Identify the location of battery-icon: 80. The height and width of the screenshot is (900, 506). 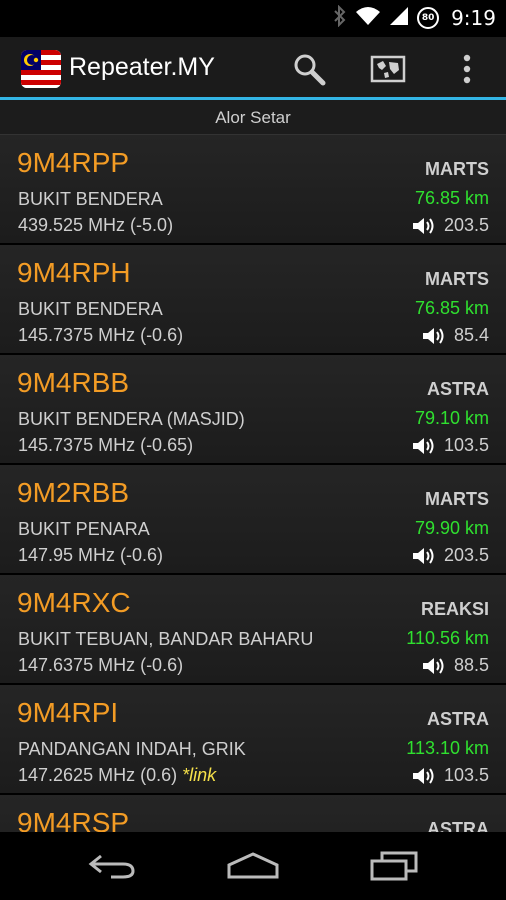
(428, 18).